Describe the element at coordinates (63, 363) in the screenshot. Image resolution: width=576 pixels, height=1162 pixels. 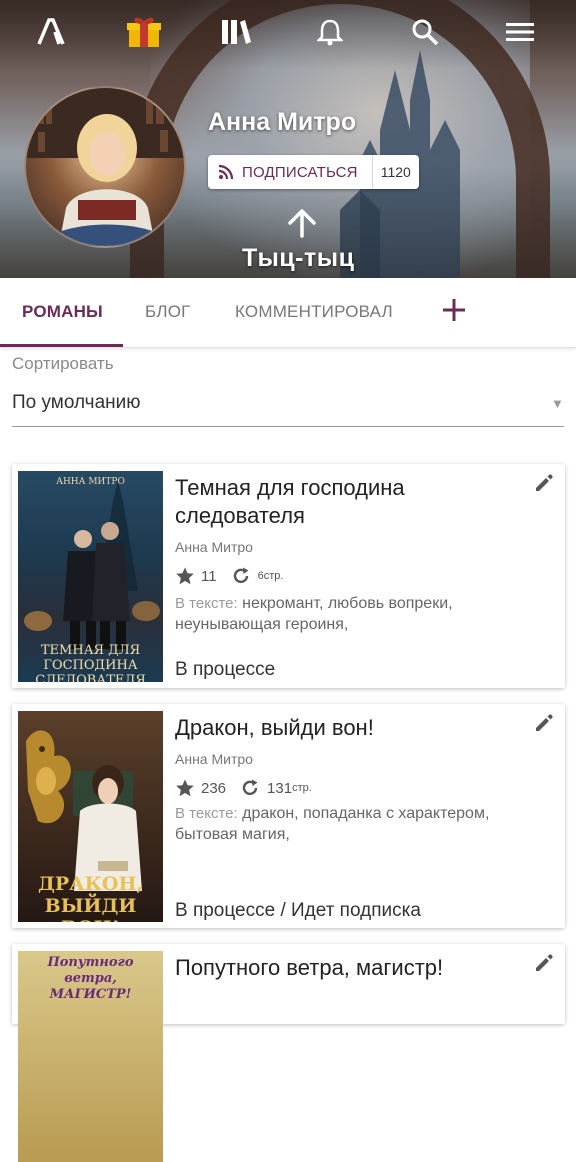
I see `sort-label: Сортировать` at that location.